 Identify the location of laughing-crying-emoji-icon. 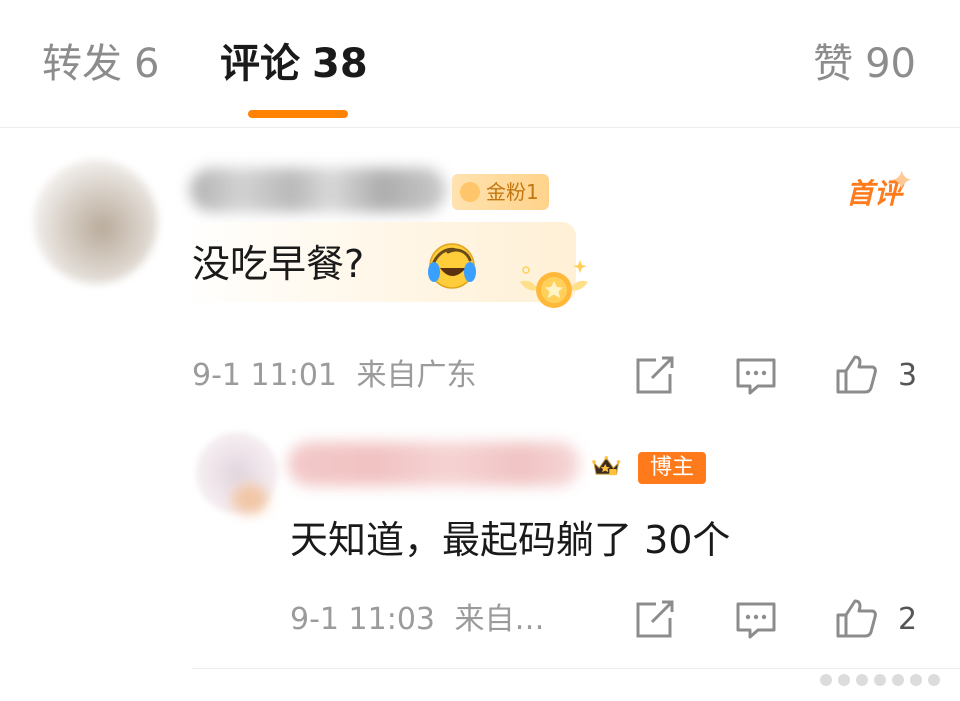
(452, 266).